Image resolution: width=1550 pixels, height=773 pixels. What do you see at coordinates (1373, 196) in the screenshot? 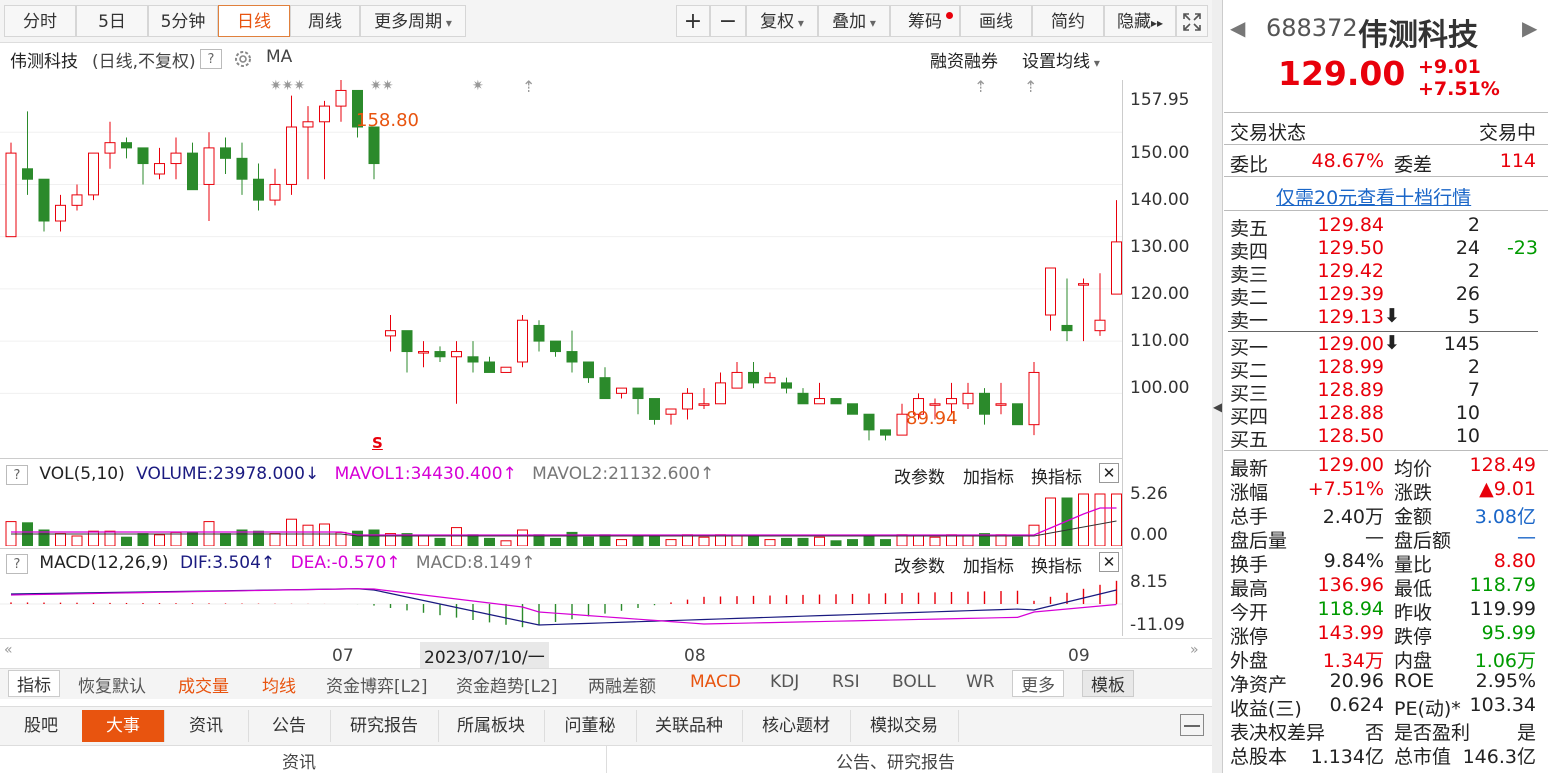
I see `ten-level-link: 仅需20元查看十档行情` at bounding box center [1373, 196].